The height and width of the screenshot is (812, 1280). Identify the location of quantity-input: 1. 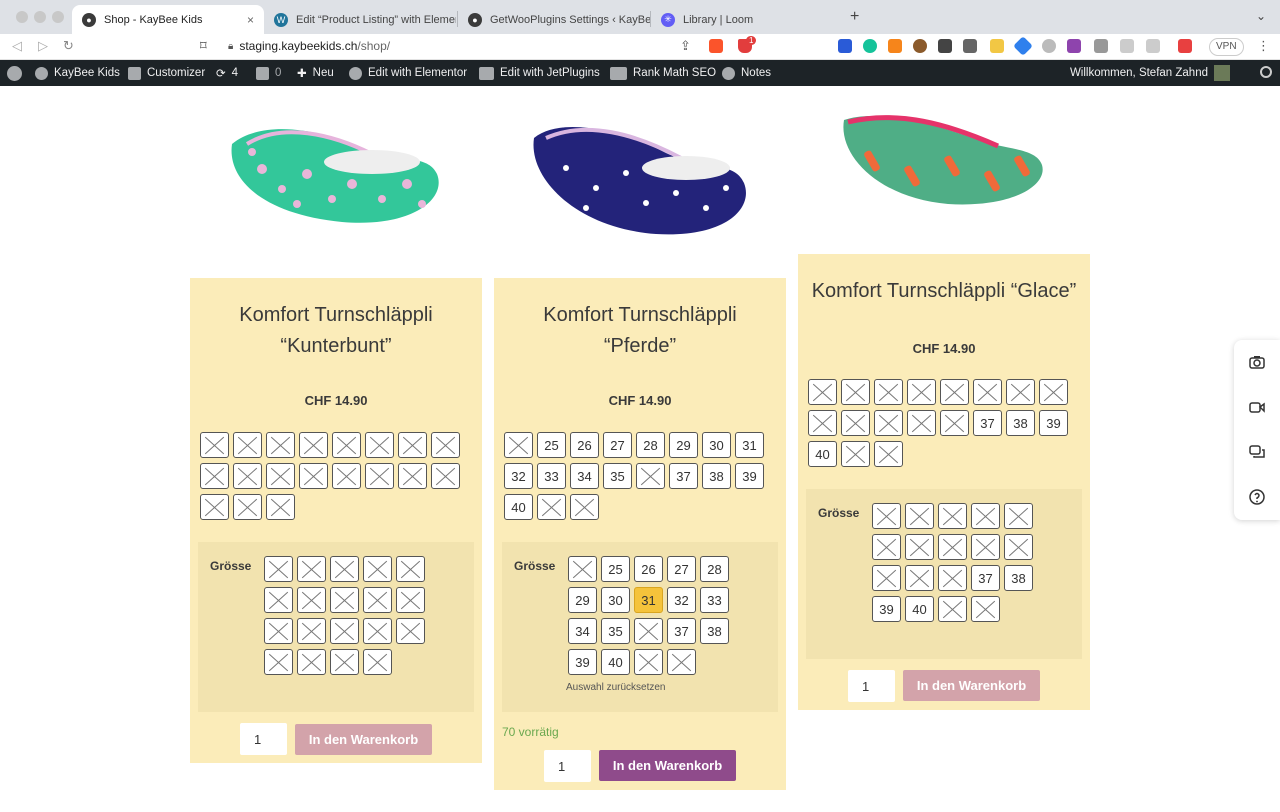
(263, 739).